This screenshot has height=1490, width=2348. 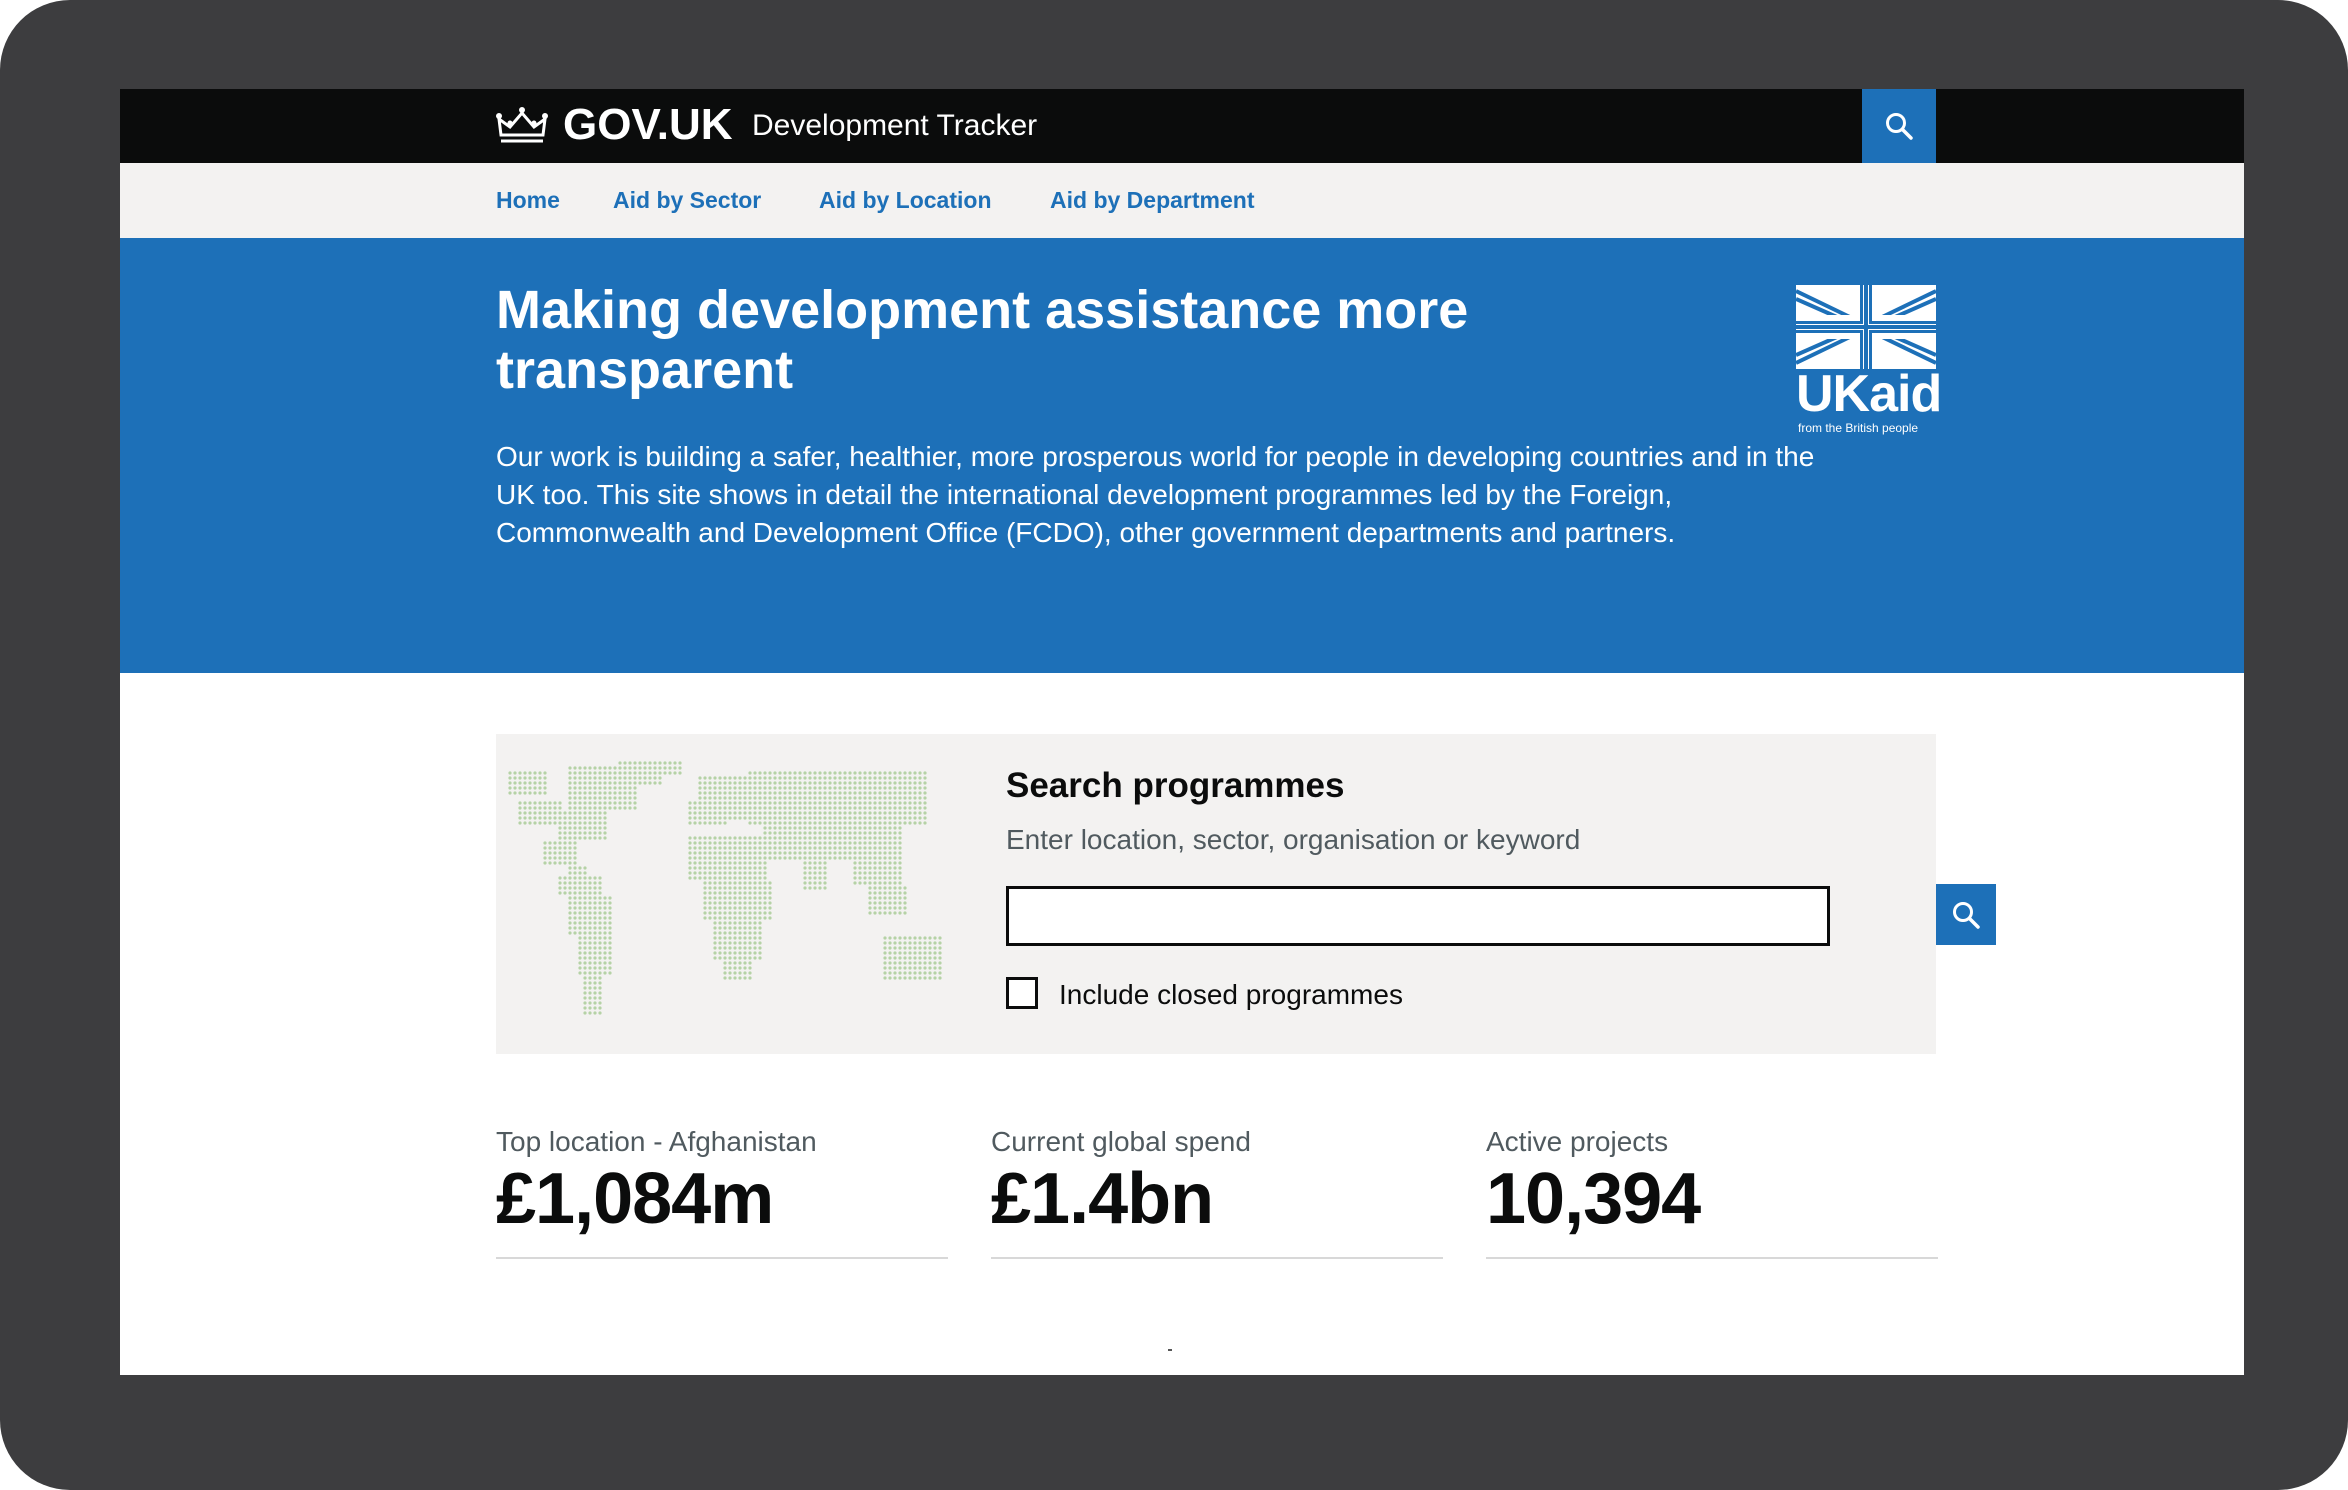 What do you see at coordinates (1966, 914) in the screenshot?
I see `search-submit-button` at bounding box center [1966, 914].